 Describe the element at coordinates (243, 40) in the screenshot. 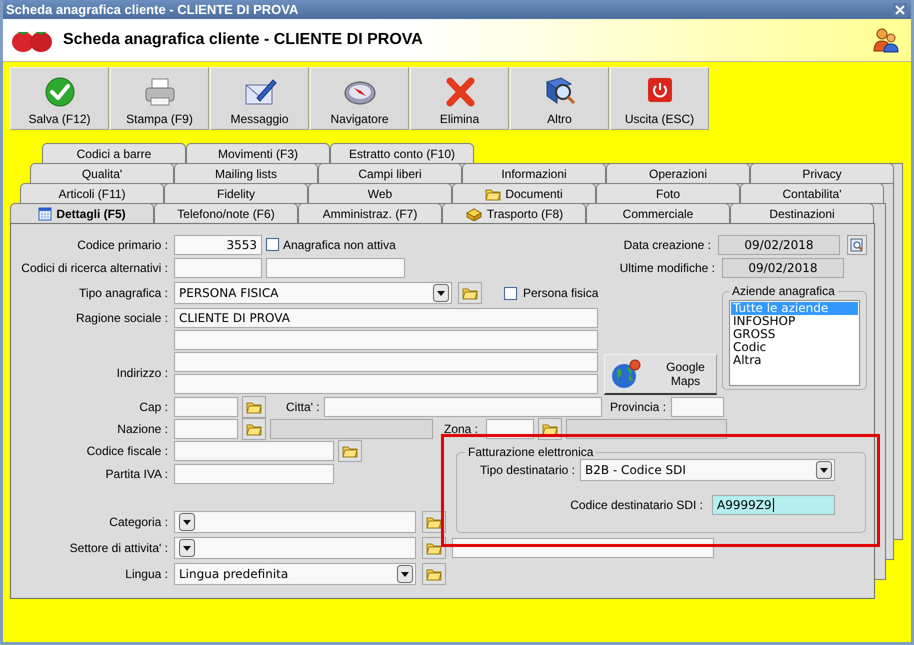

I see `header-title: Scheda anagrafica cliente - CLIENTE DI PROVA` at that location.